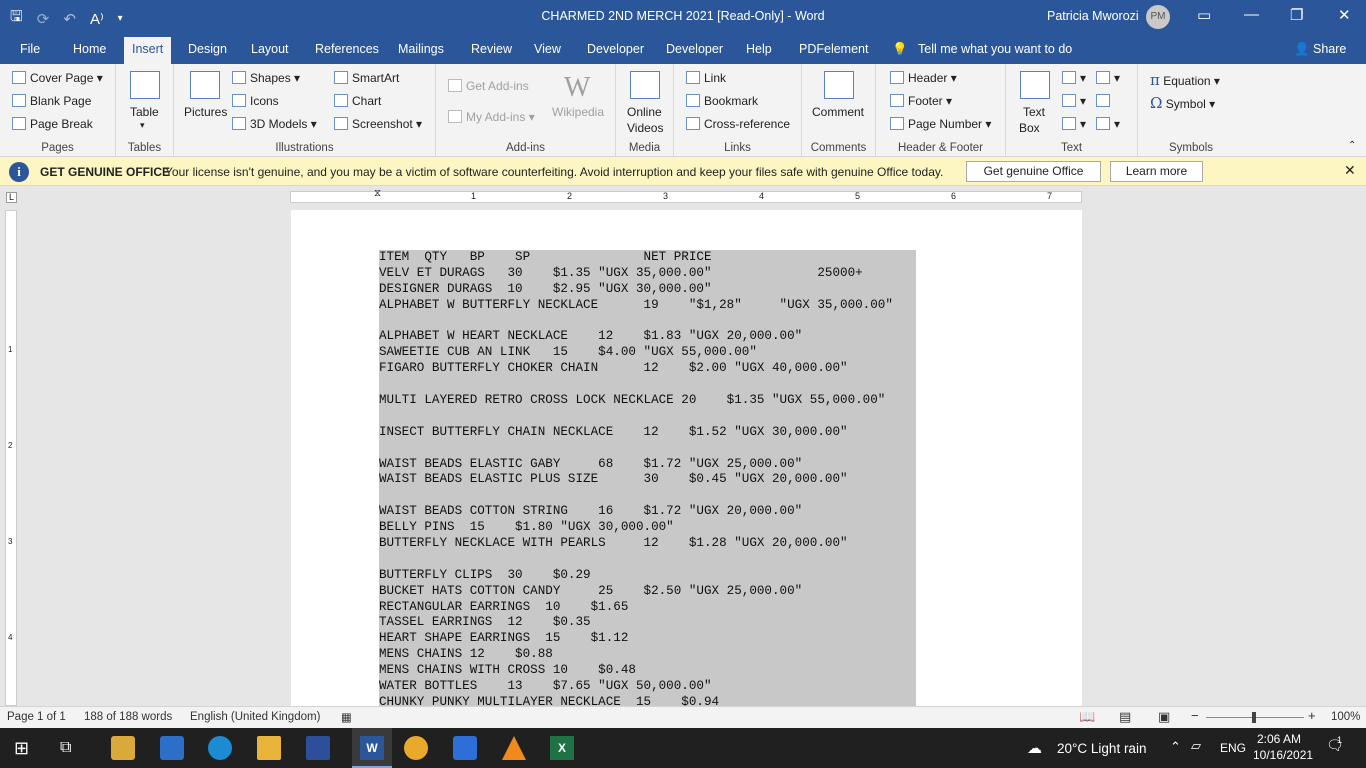 This screenshot has width=1366, height=768. What do you see at coordinates (255, 101) in the screenshot?
I see `icons-button: Icons` at bounding box center [255, 101].